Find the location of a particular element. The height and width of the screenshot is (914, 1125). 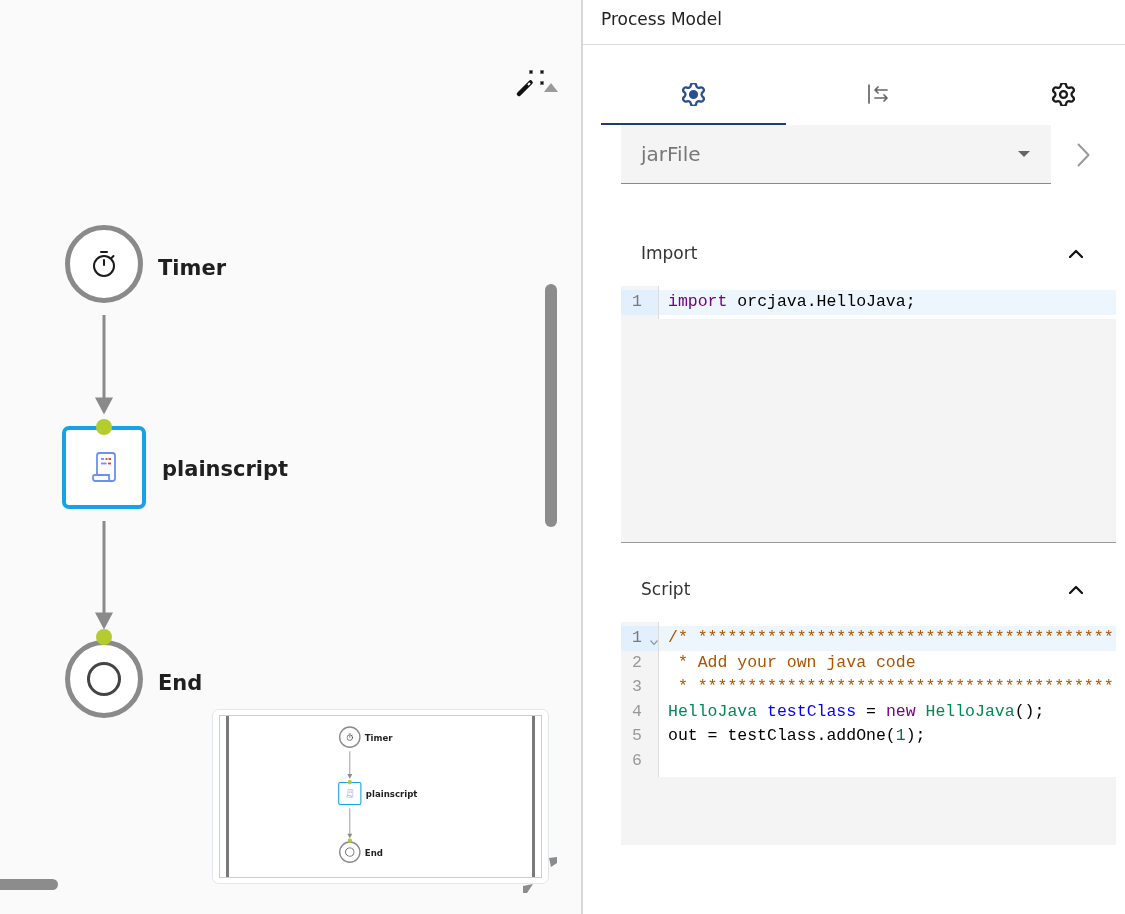

script-task-node is located at coordinates (104, 467).